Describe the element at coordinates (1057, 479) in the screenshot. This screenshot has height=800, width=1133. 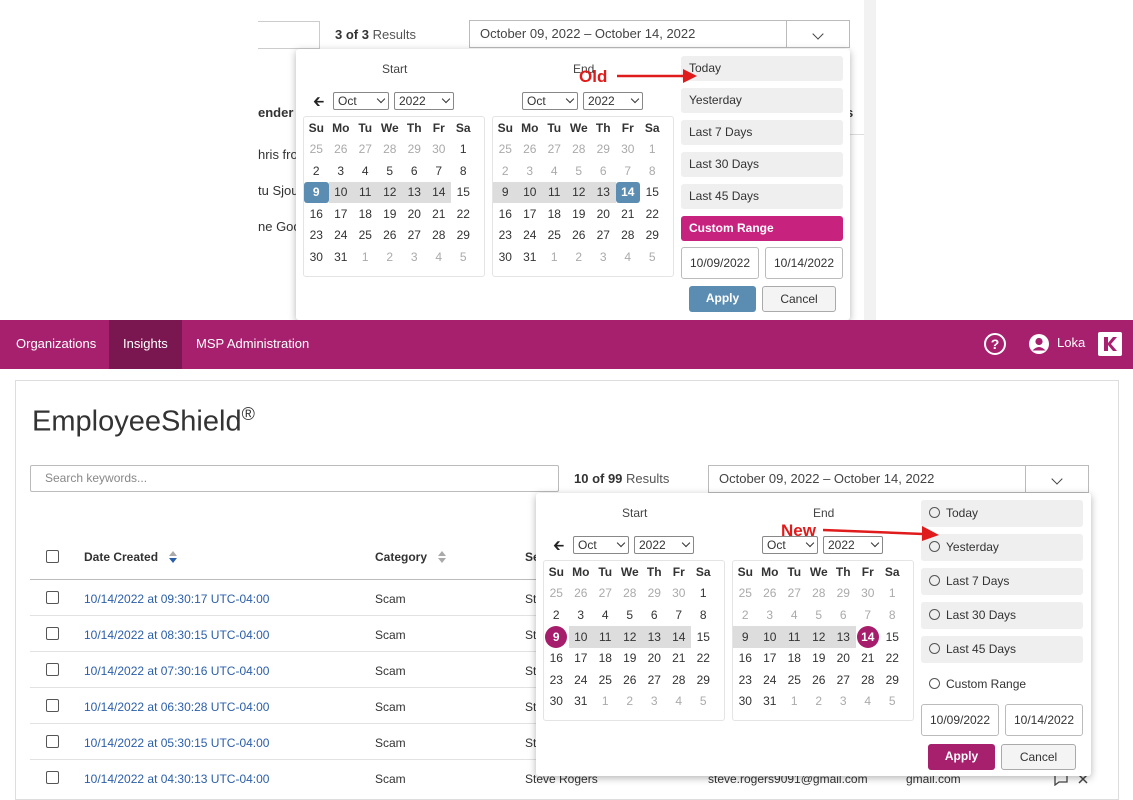
I see `date-dropdown-button` at that location.